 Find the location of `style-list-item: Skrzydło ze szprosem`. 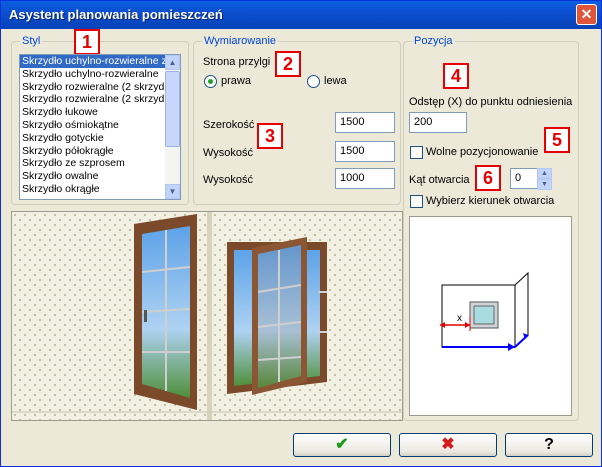

style-list-item: Skrzydło ze szprosem is located at coordinates (93, 163).